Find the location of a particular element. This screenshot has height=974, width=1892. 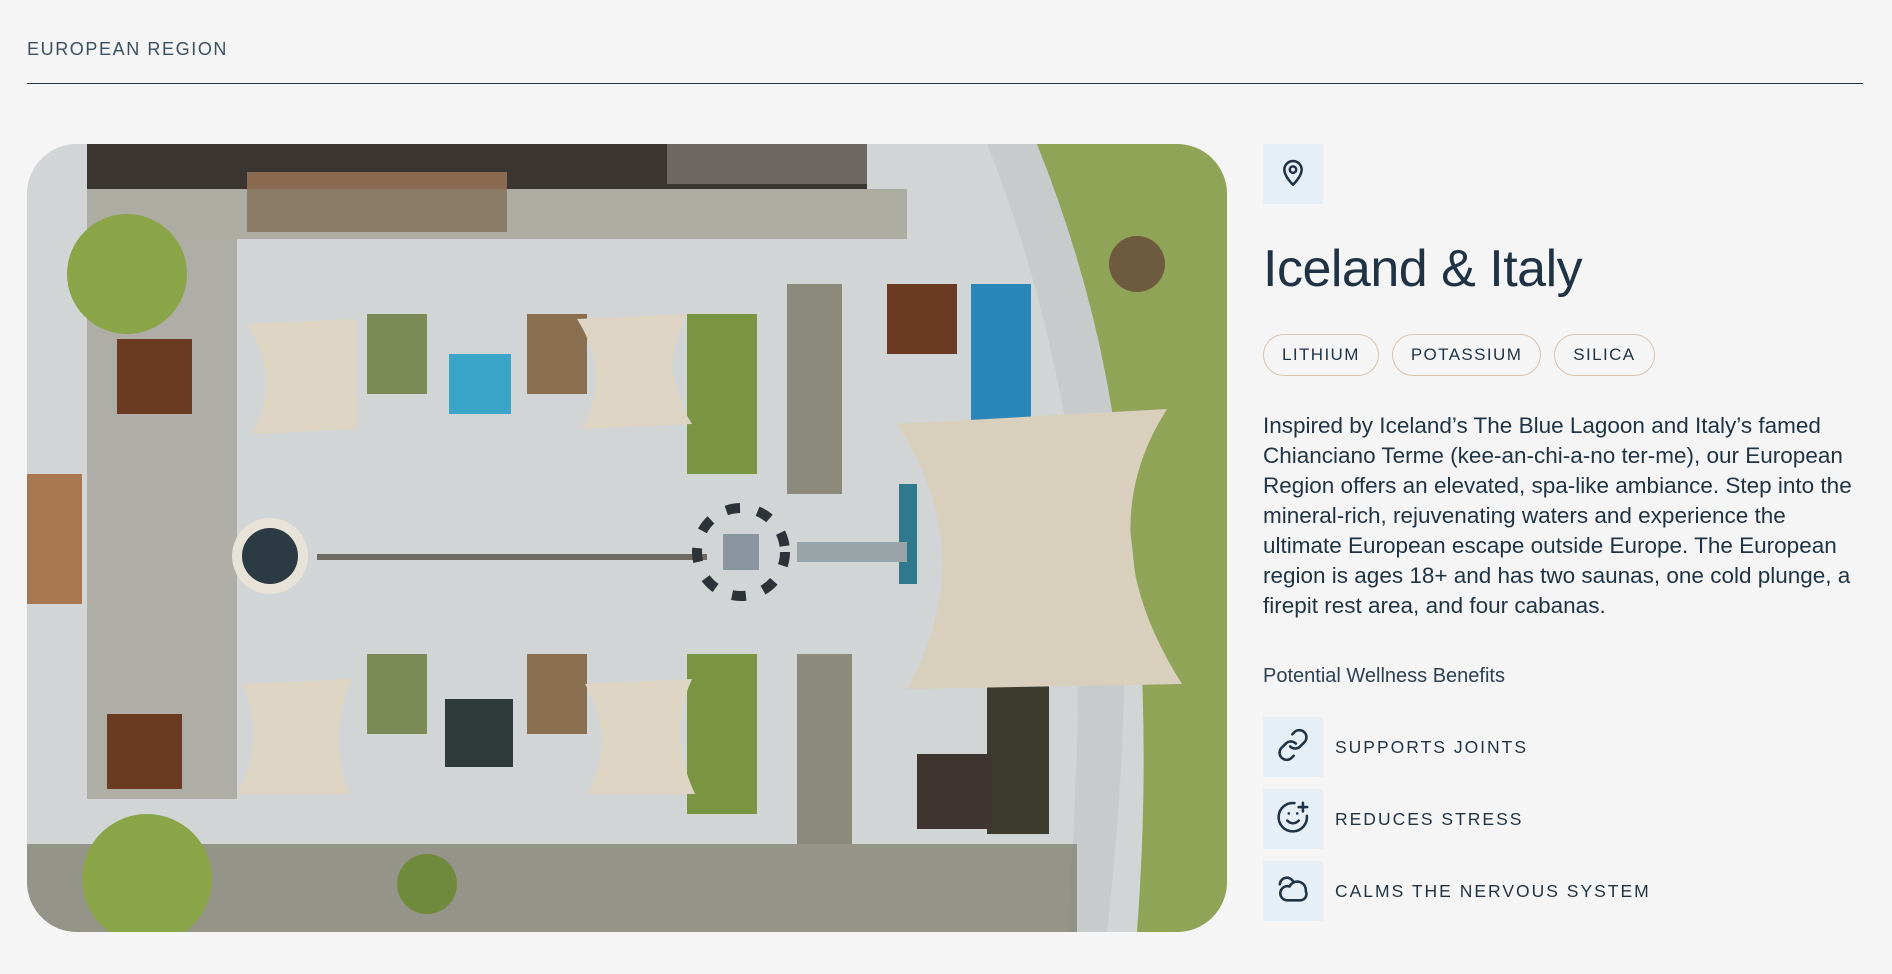

cloud-icon is located at coordinates (1293, 891).